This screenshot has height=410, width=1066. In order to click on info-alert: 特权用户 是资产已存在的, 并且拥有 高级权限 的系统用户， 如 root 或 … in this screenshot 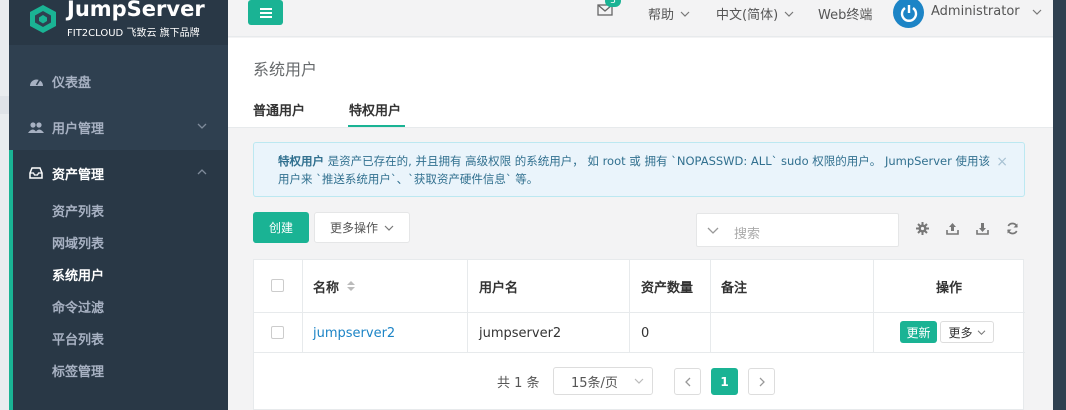, I will do `click(639, 169)`.